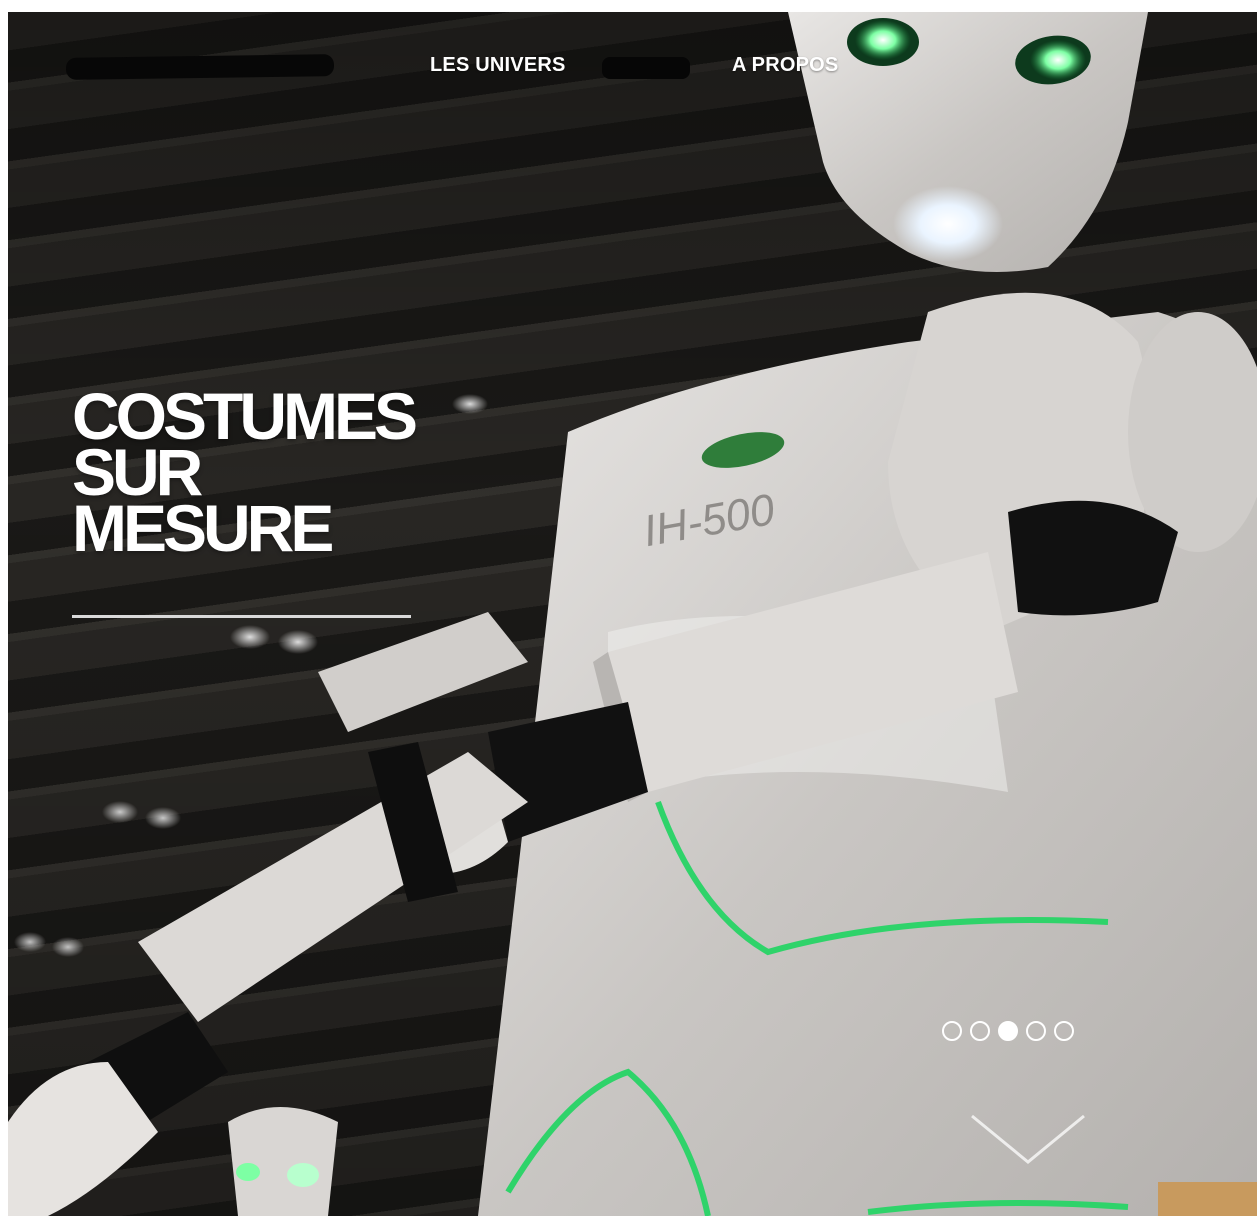 This screenshot has height=1216, width=1257. I want to click on headline-line-3: MESURE, so click(203, 528).